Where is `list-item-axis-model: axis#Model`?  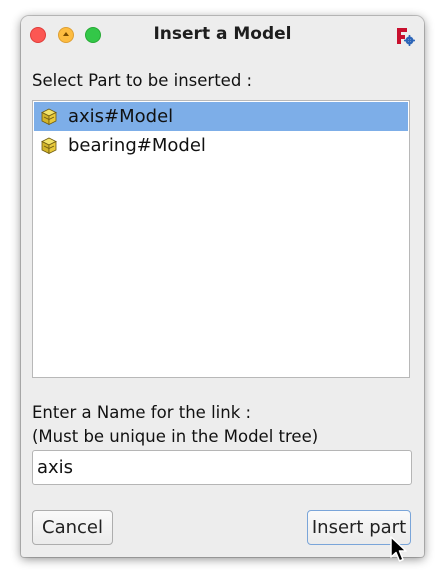
list-item-axis-model: axis#Model is located at coordinates (221, 116).